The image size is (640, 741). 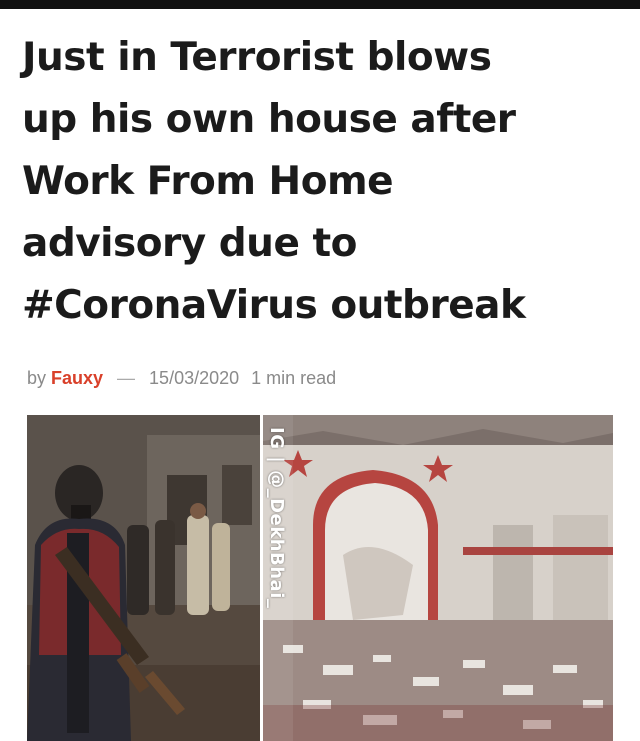 I want to click on top-bar, so click(x=320, y=4).